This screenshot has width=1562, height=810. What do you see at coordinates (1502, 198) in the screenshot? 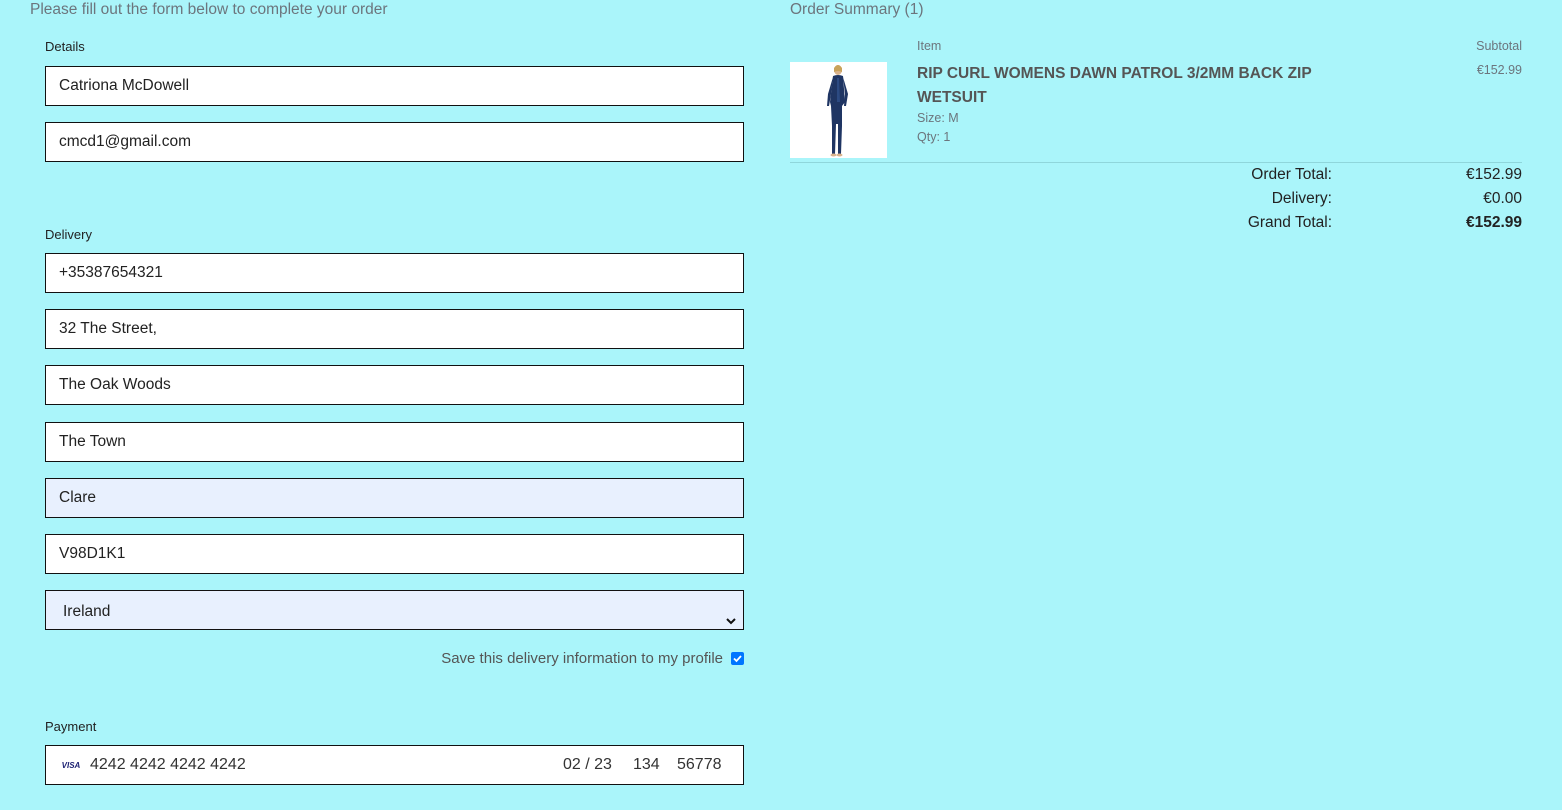
I see `delivery-cost-value: €0.00` at bounding box center [1502, 198].